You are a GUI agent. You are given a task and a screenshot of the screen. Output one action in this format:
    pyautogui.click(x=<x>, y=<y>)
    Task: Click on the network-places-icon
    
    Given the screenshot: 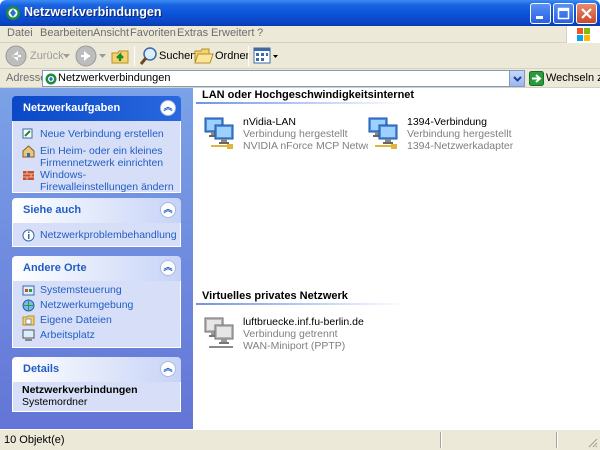 What is the action you would take?
    pyautogui.click(x=28, y=305)
    